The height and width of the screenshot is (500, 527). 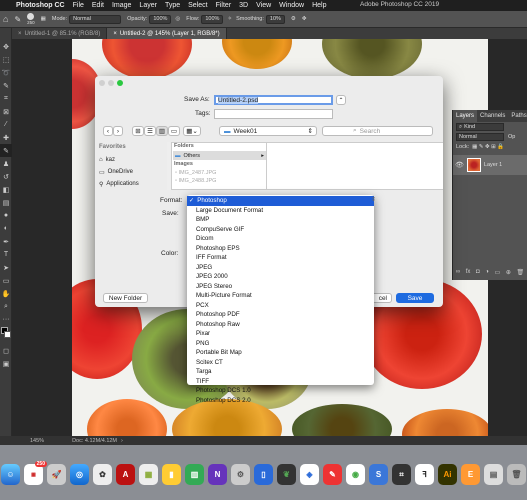 I want to click on app-menu: Photoshop CC, so click(x=40, y=5).